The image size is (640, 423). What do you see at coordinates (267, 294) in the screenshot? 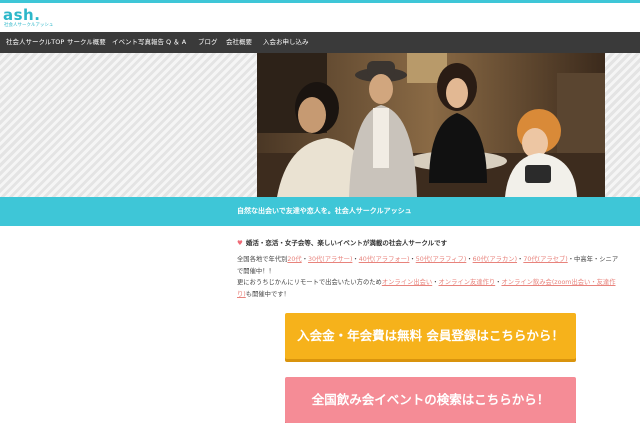
I see `desc-line2-suffix: も開催中です！` at bounding box center [267, 294].